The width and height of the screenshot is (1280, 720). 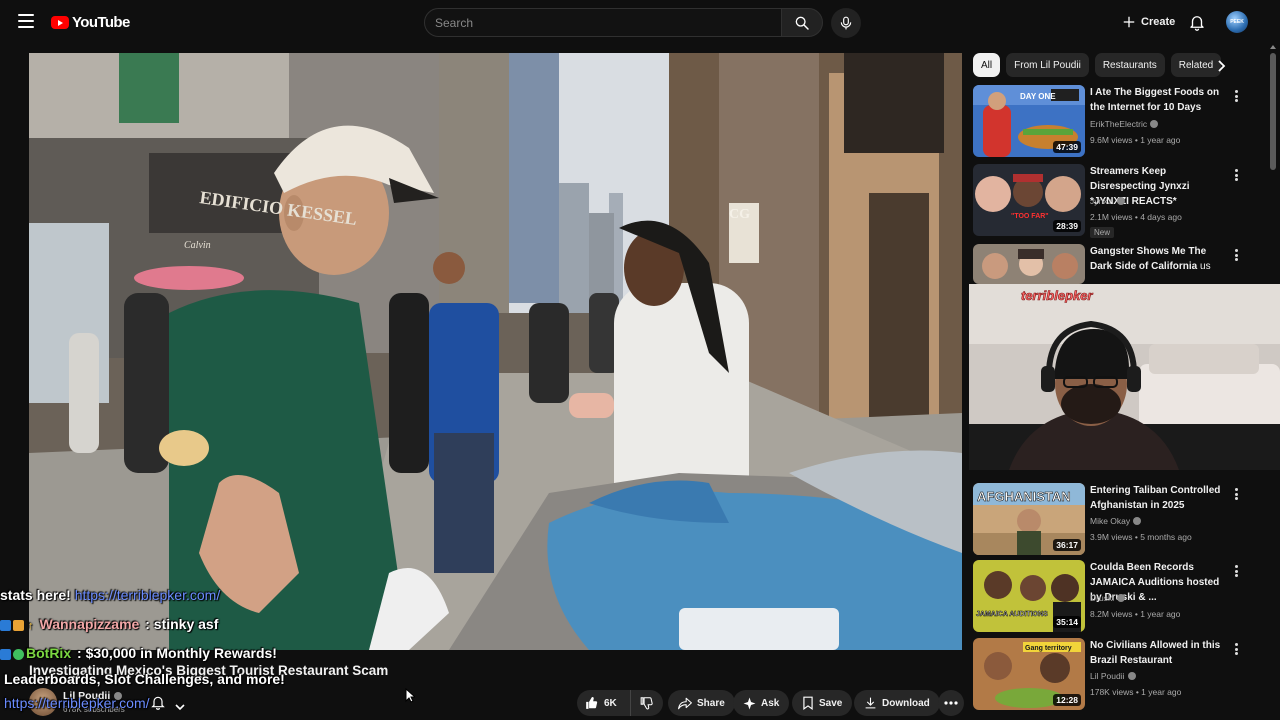 What do you see at coordinates (685, 703) in the screenshot?
I see `share-icon` at bounding box center [685, 703].